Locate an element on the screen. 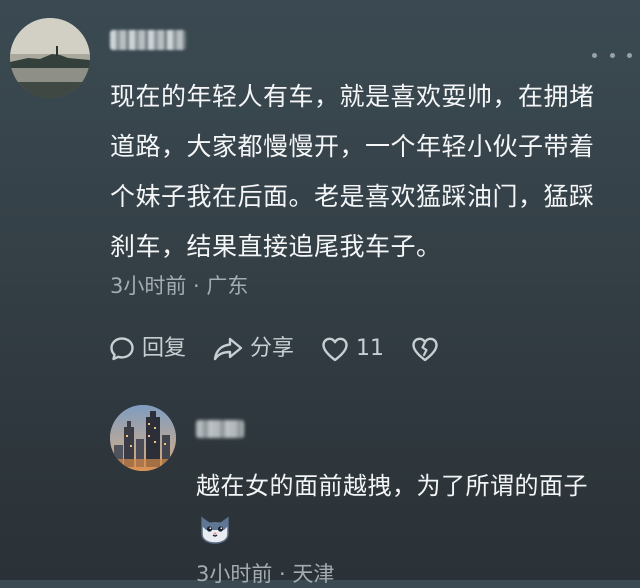  action-bar: 回复 分享 11 is located at coordinates (290, 349).